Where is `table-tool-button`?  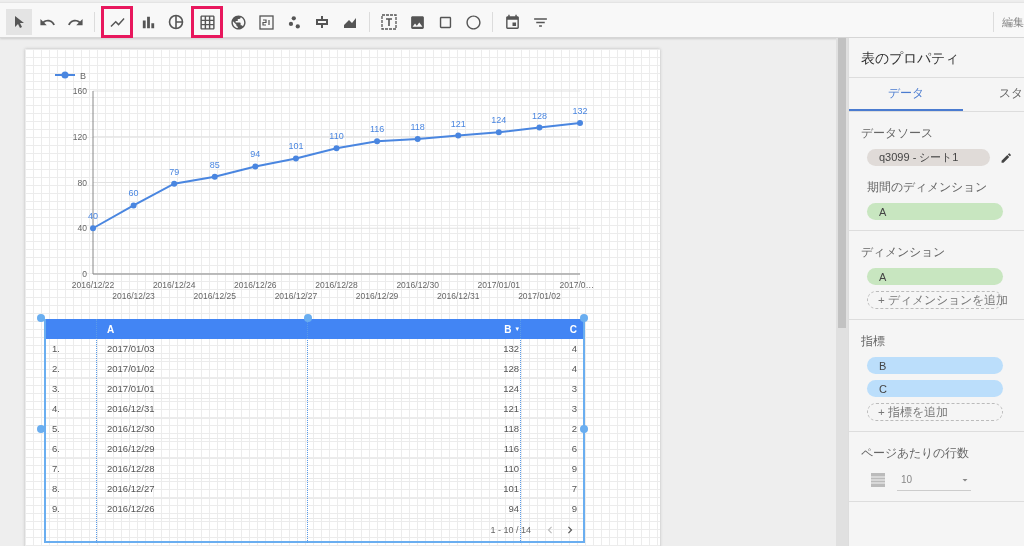
table-tool-button is located at coordinates (207, 22).